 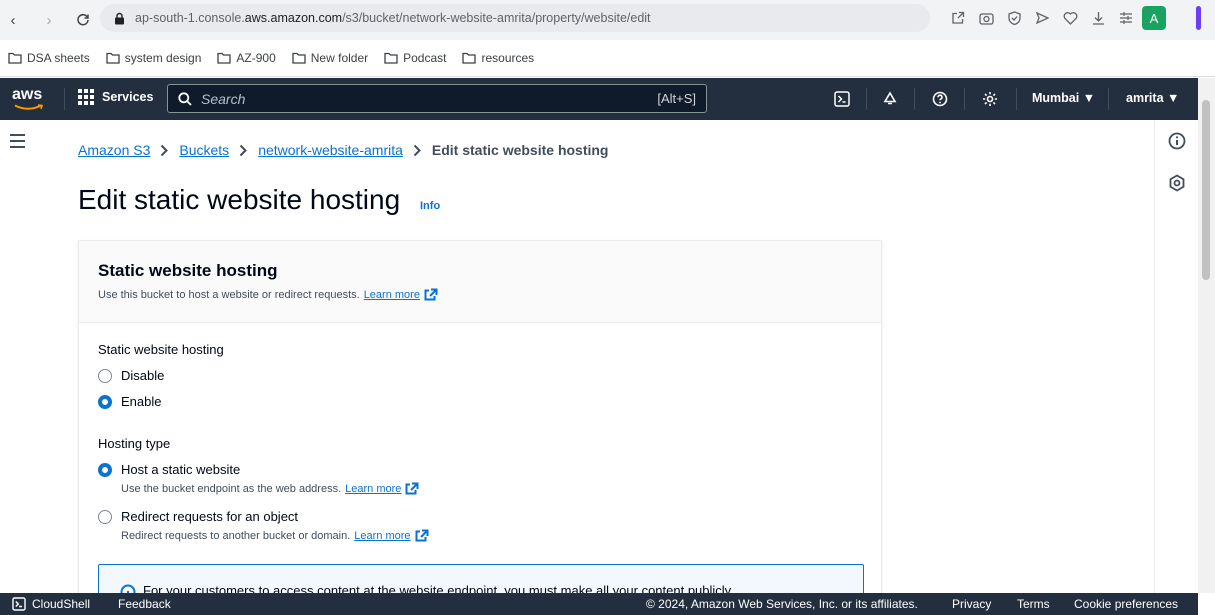 What do you see at coordinates (1070, 18) in the screenshot?
I see `heart-icon` at bounding box center [1070, 18].